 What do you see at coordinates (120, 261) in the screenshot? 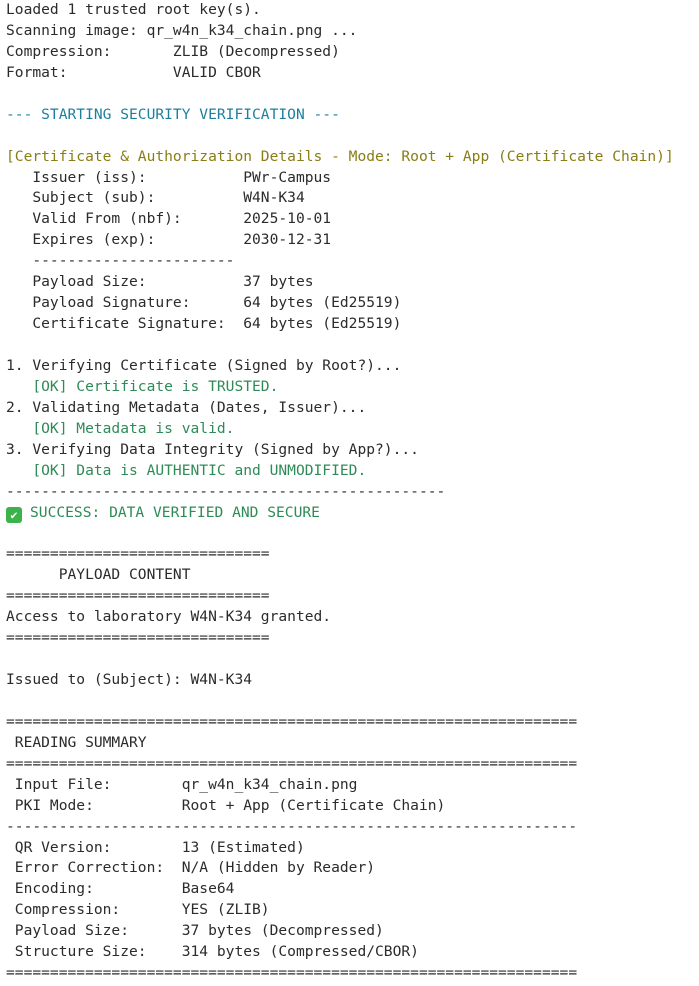
I see `terminal-line-text: -----------------------` at bounding box center [120, 261].